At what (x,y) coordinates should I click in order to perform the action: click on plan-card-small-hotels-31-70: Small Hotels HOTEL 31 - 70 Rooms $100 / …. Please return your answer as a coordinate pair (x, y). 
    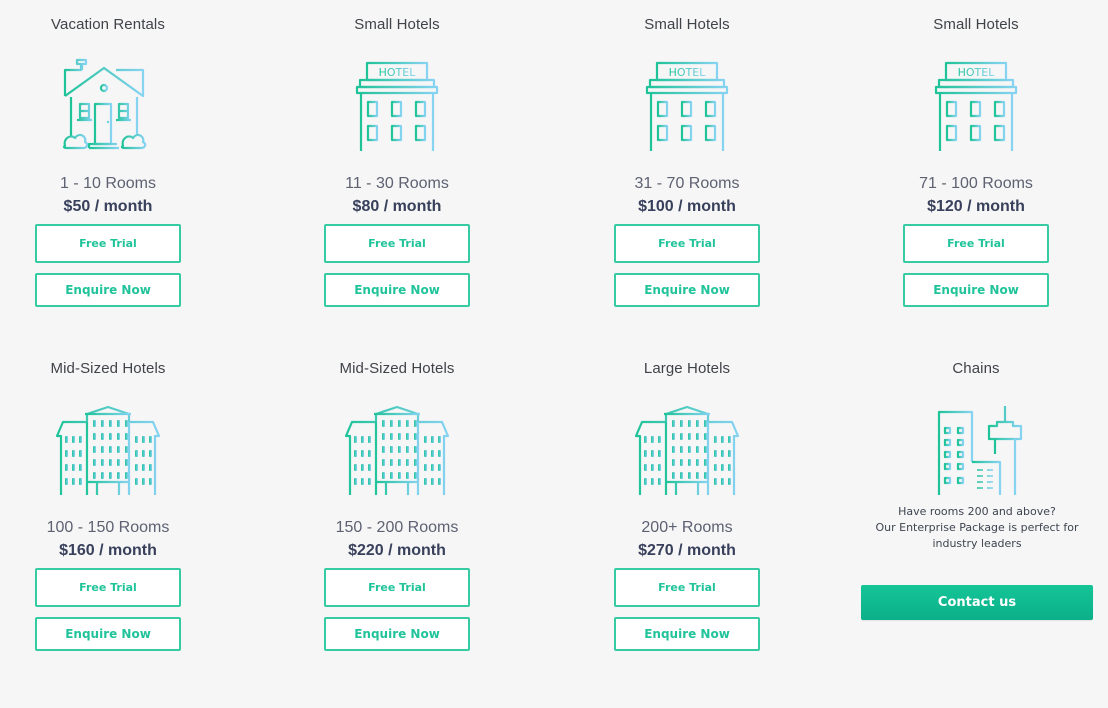
    Looking at the image, I should click on (687, 165).